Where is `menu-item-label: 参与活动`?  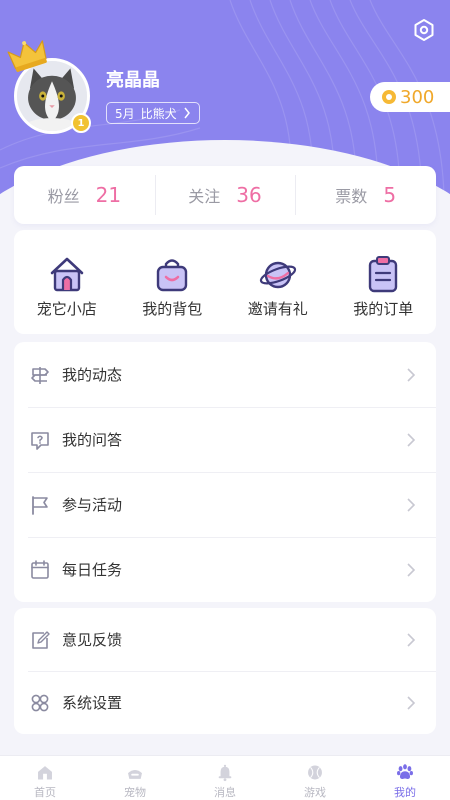 menu-item-label: 参与活动 is located at coordinates (92, 505).